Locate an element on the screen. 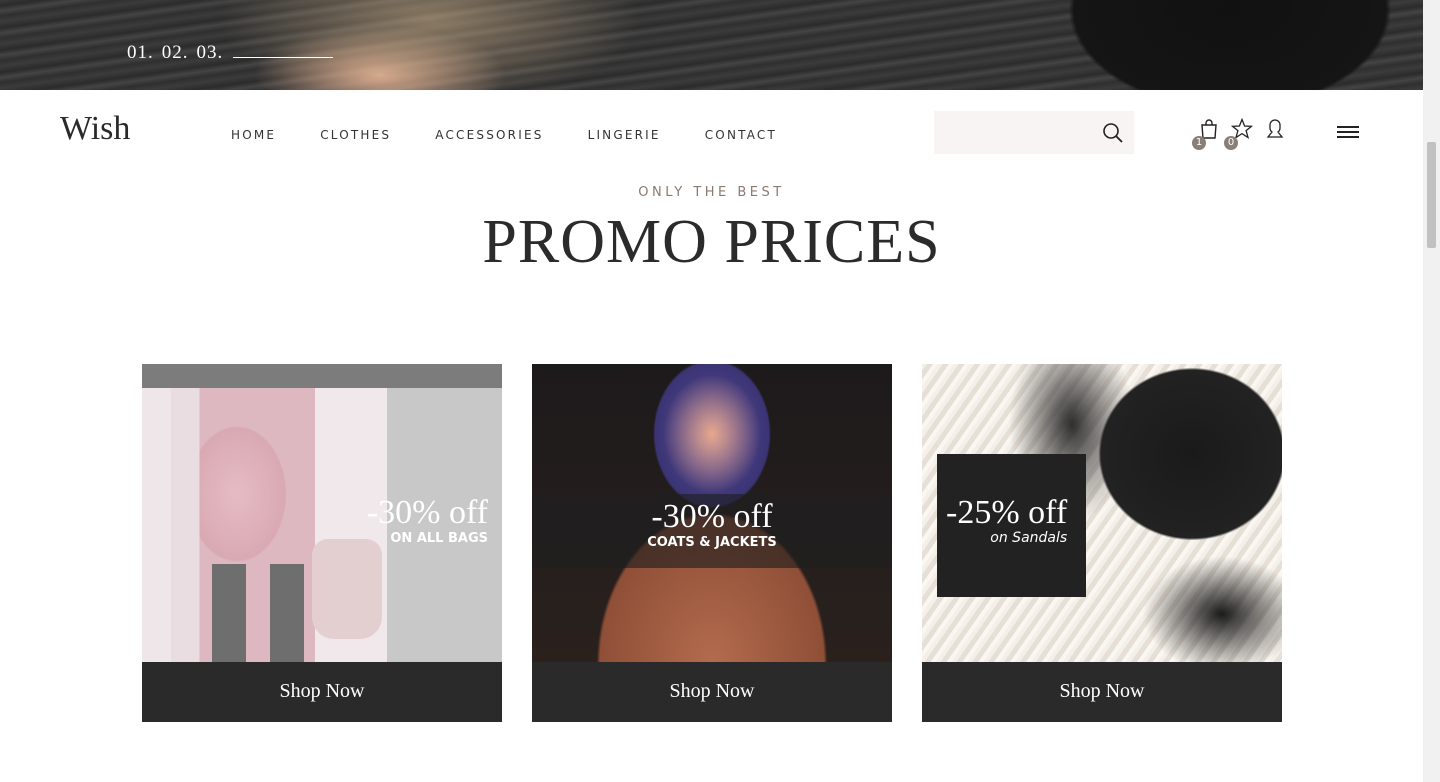 The height and width of the screenshot is (782, 1440). boot-left is located at coordinates (229, 613).